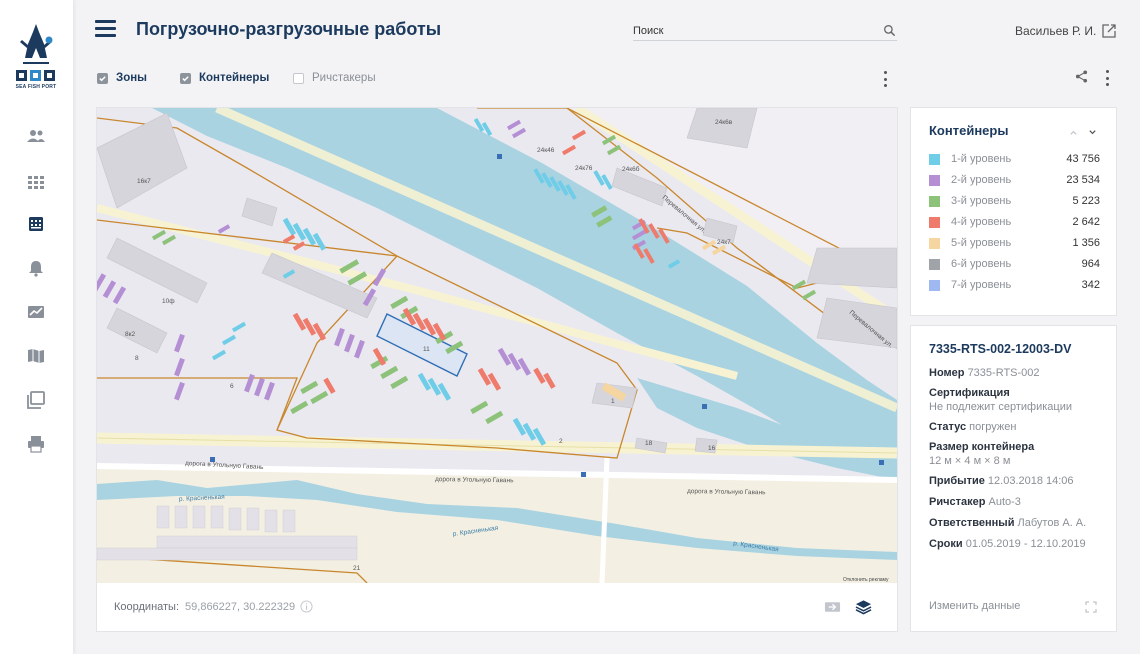  I want to click on legend-item: 7-й уровень 342, so click(1014, 285).